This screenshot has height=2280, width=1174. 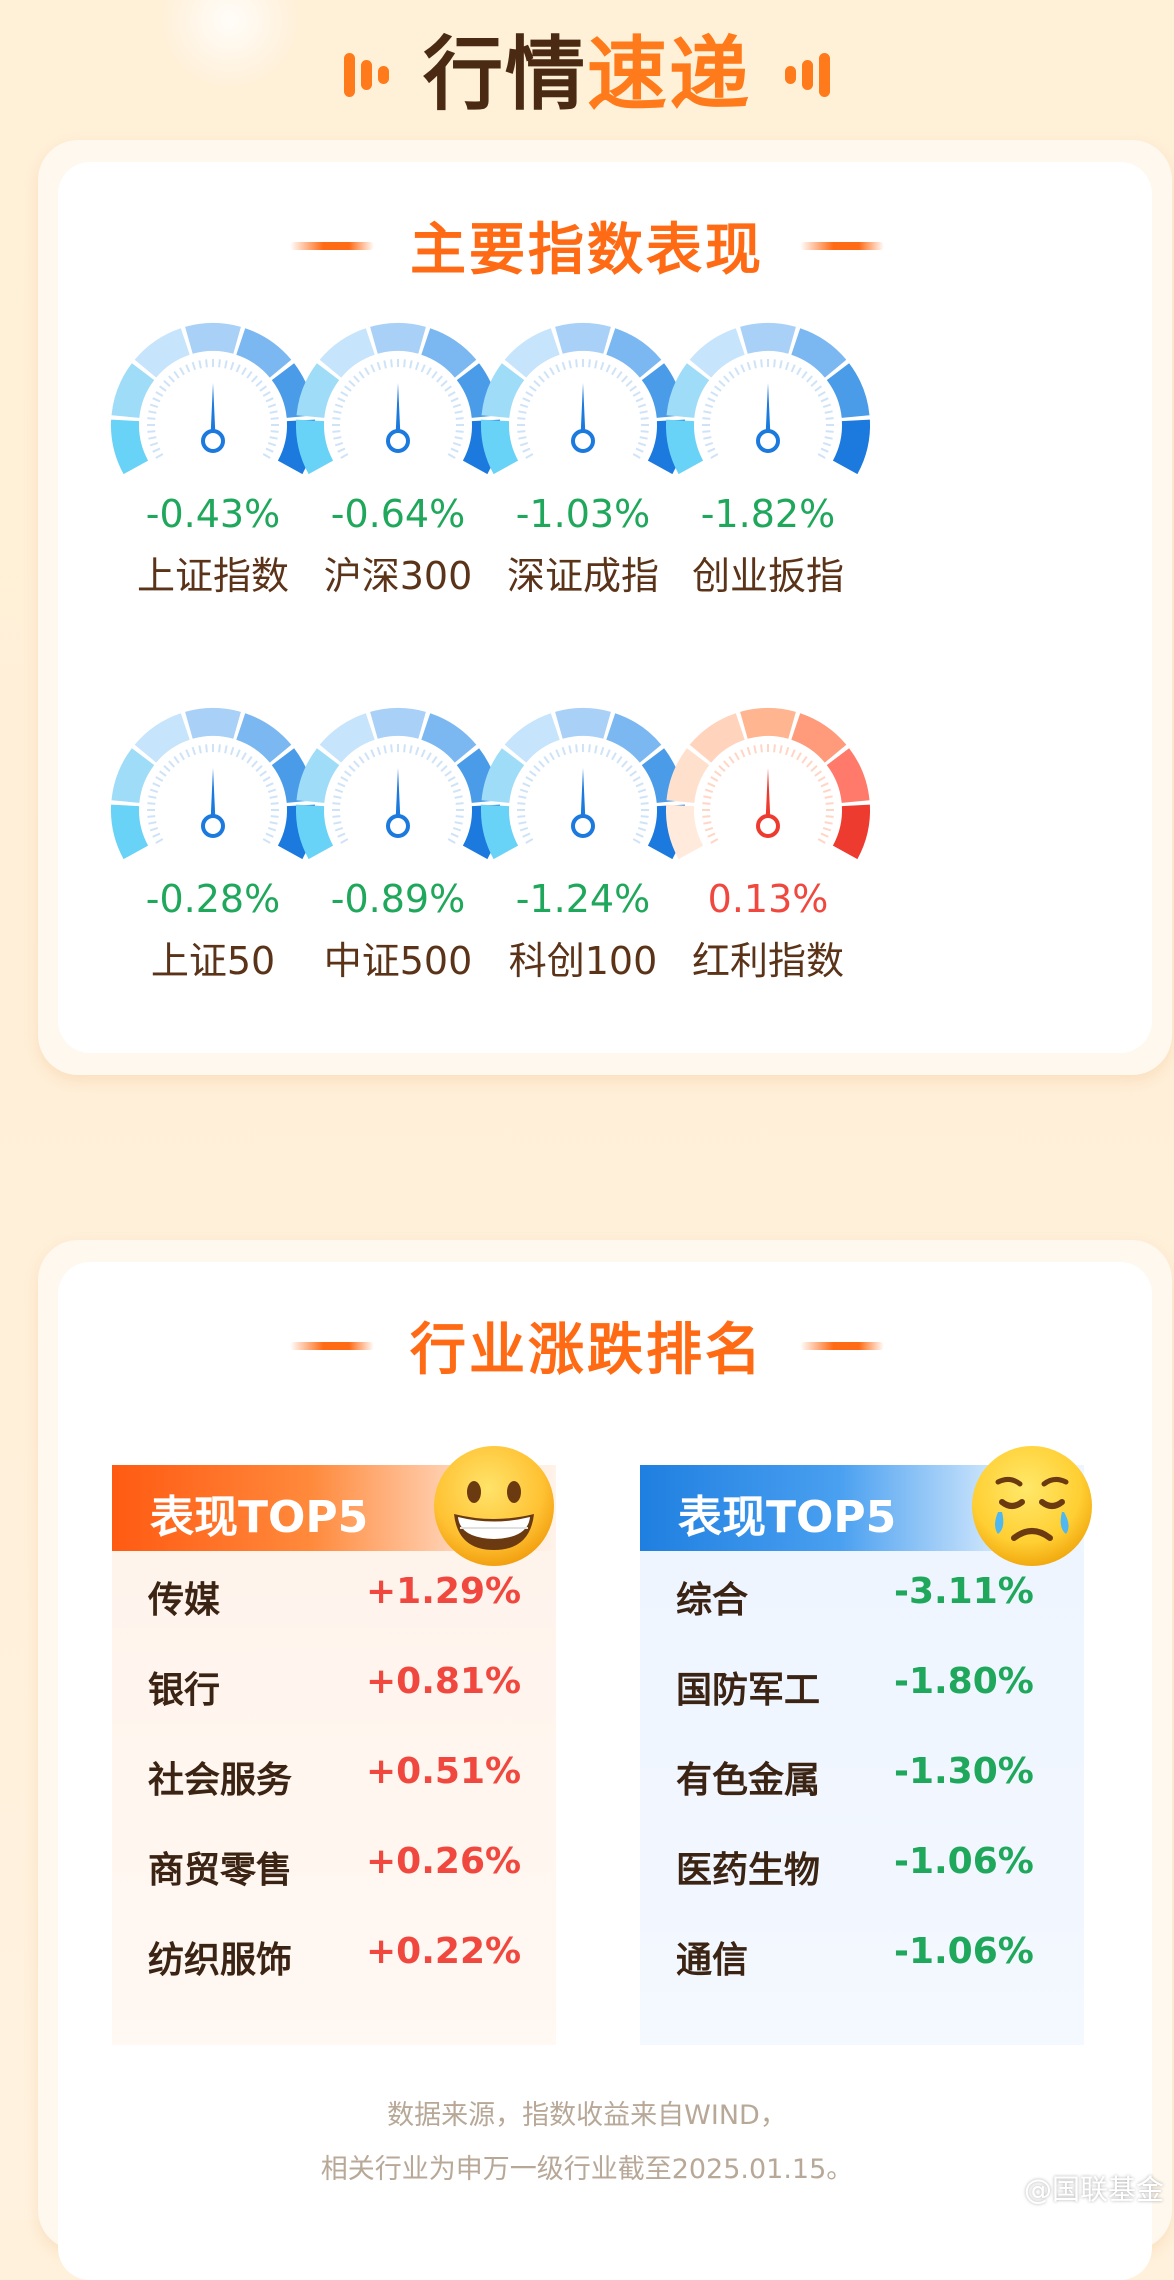 What do you see at coordinates (444, 1771) in the screenshot?
I see `industry-change: +0.51%` at bounding box center [444, 1771].